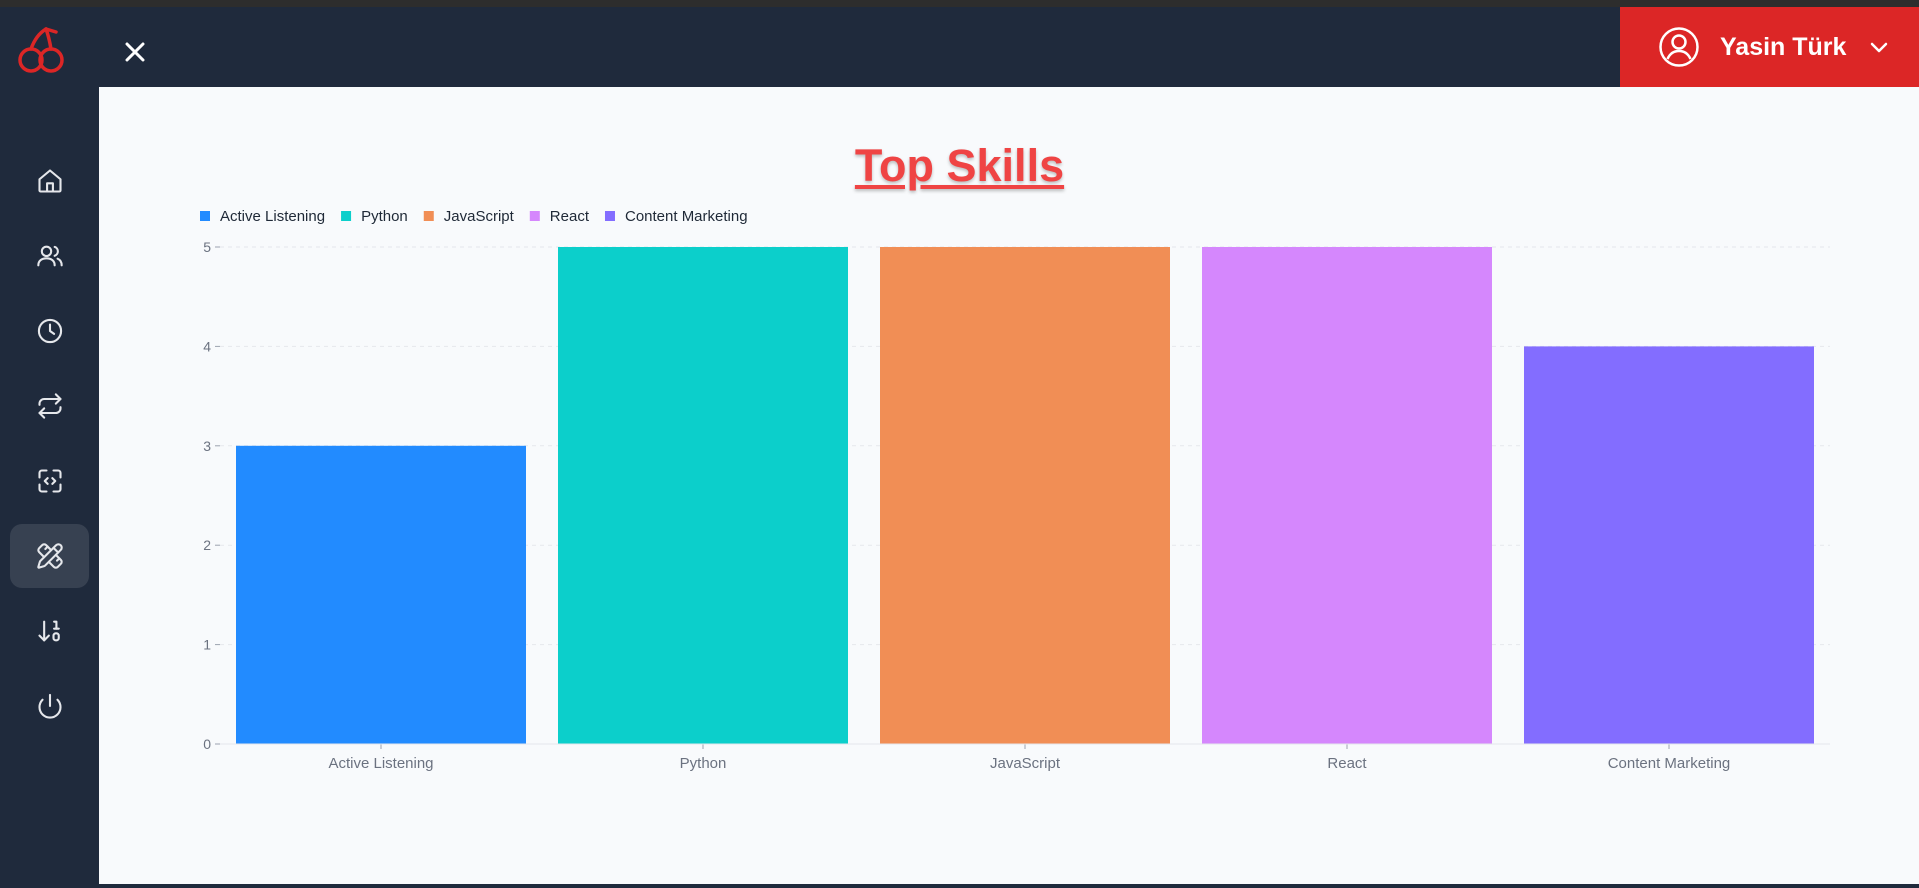 The image size is (1919, 888). I want to click on sort-numeric-icon, so click(48, 631).